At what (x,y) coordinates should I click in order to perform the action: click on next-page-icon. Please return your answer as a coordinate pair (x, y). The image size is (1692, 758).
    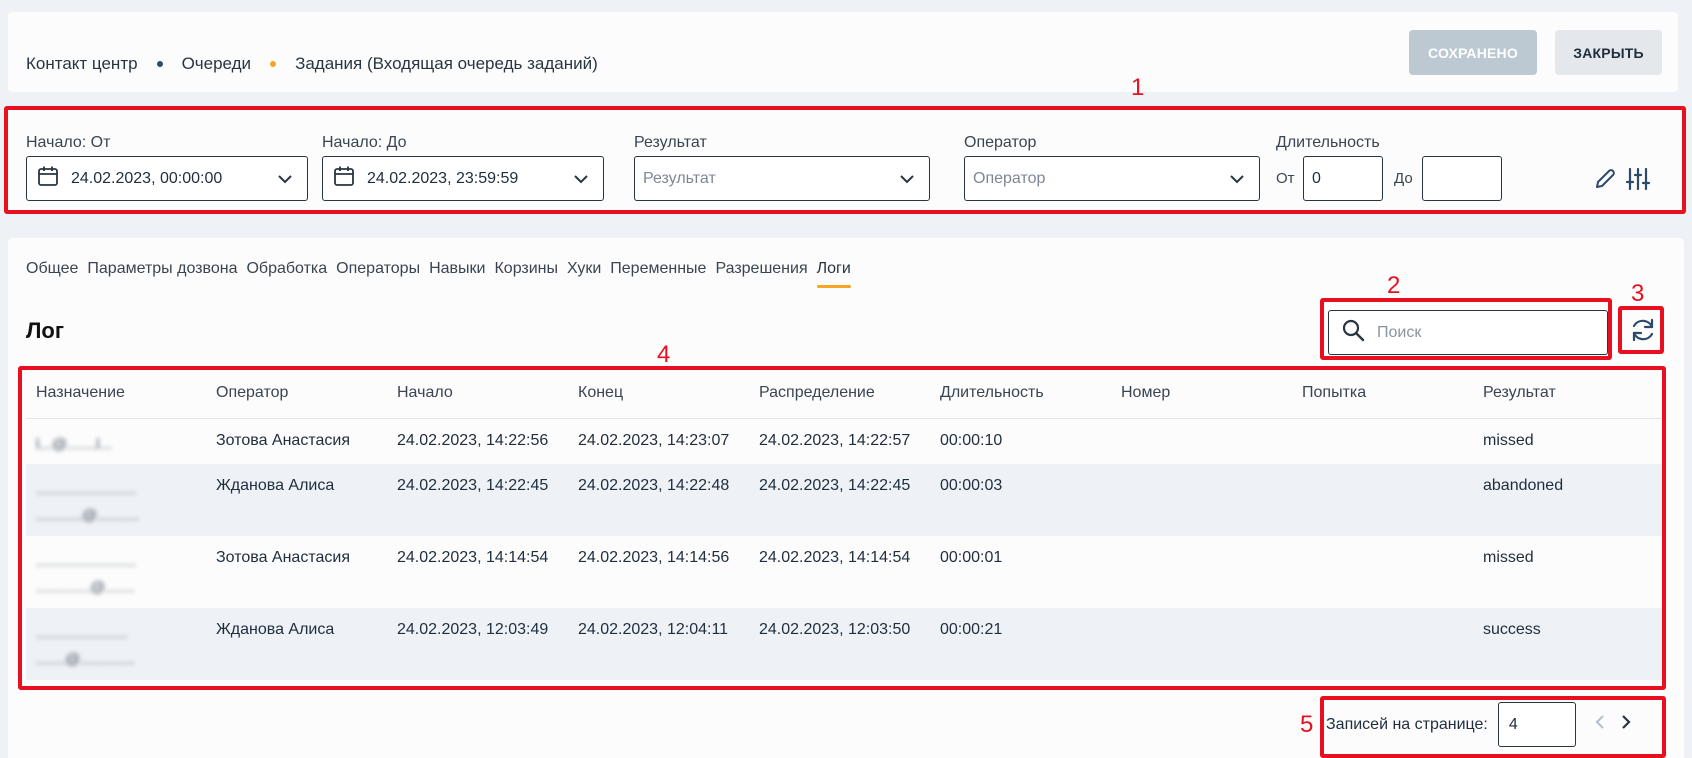
    Looking at the image, I should click on (1626, 724).